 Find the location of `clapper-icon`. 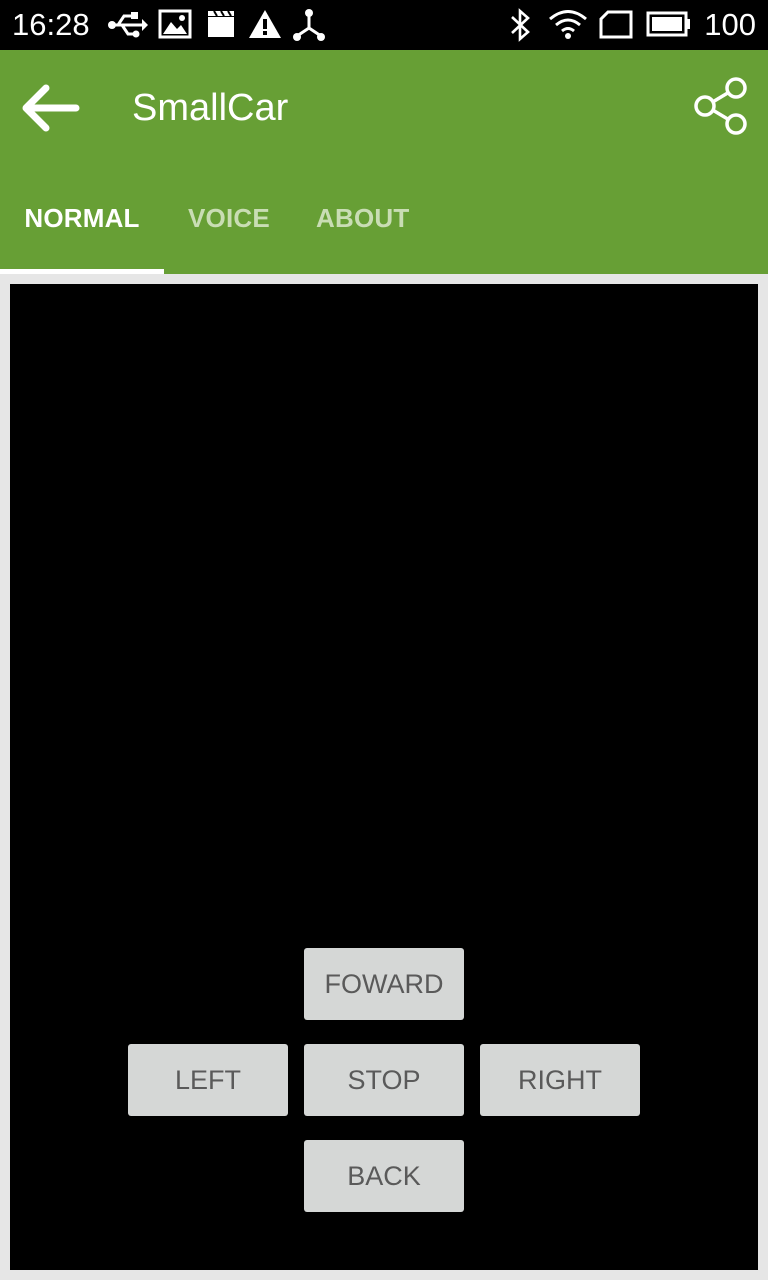

clapper-icon is located at coordinates (221, 23).